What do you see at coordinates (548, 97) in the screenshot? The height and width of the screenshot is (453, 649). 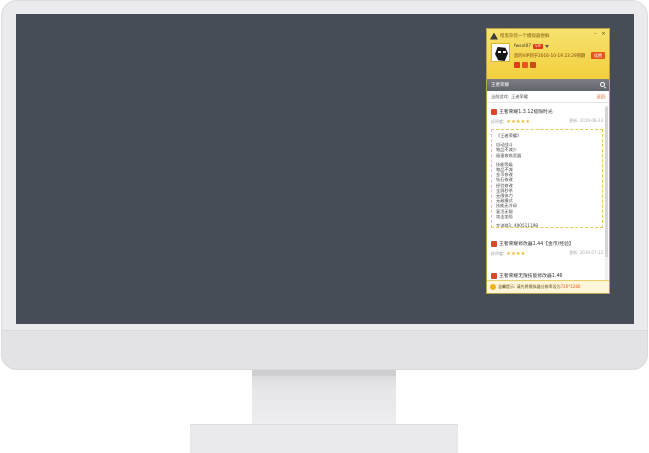 I see `breadcrumb: 当前游戏: 王者荣耀 返回` at bounding box center [548, 97].